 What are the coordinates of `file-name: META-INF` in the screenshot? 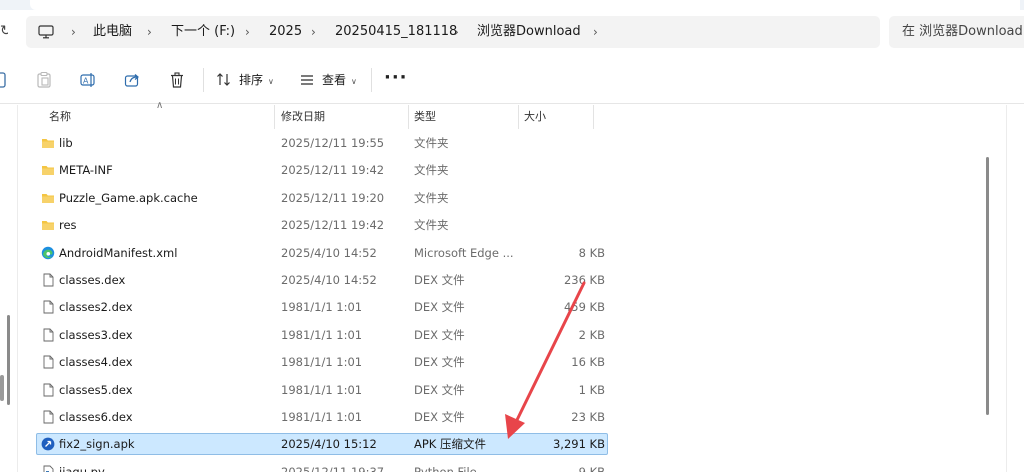 It's located at (86, 170).